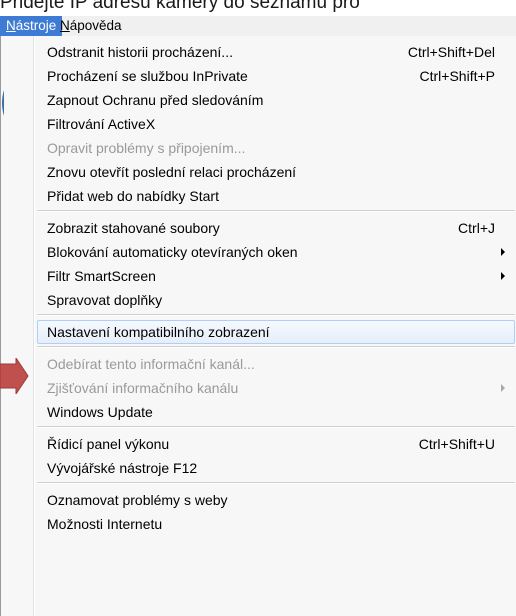  Describe the element at coordinates (143, 388) in the screenshot. I see `menu-item-label: Zjišťování informačního kanálu` at that location.